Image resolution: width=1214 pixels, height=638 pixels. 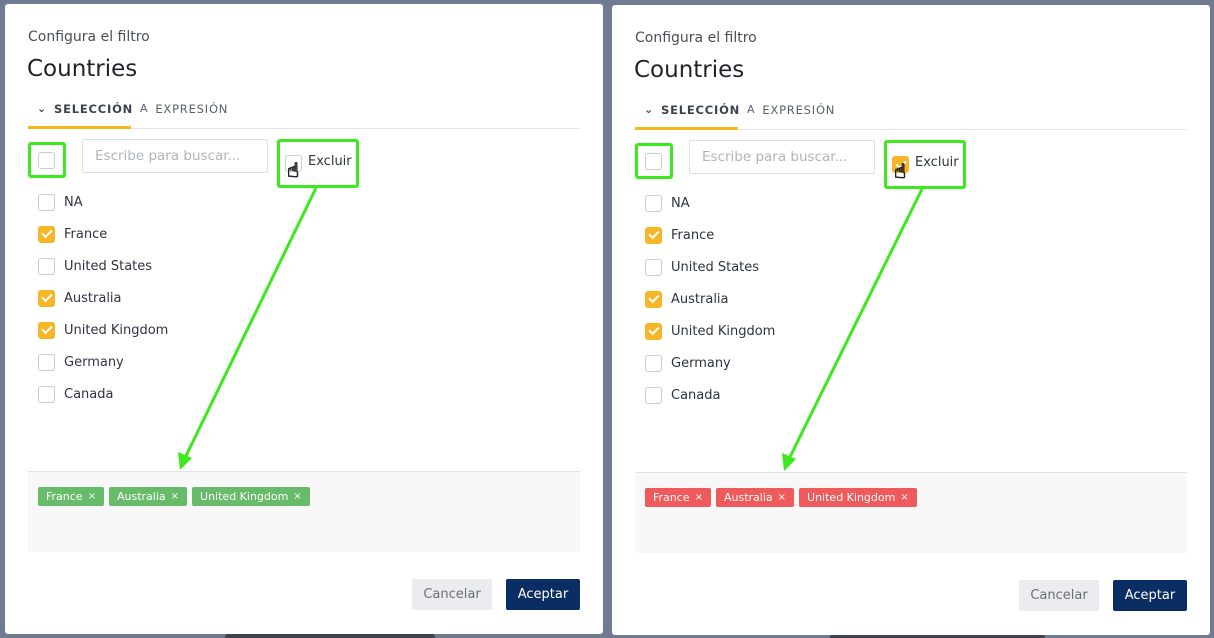 I want to click on chip: United Kingdom ×, so click(x=858, y=497).